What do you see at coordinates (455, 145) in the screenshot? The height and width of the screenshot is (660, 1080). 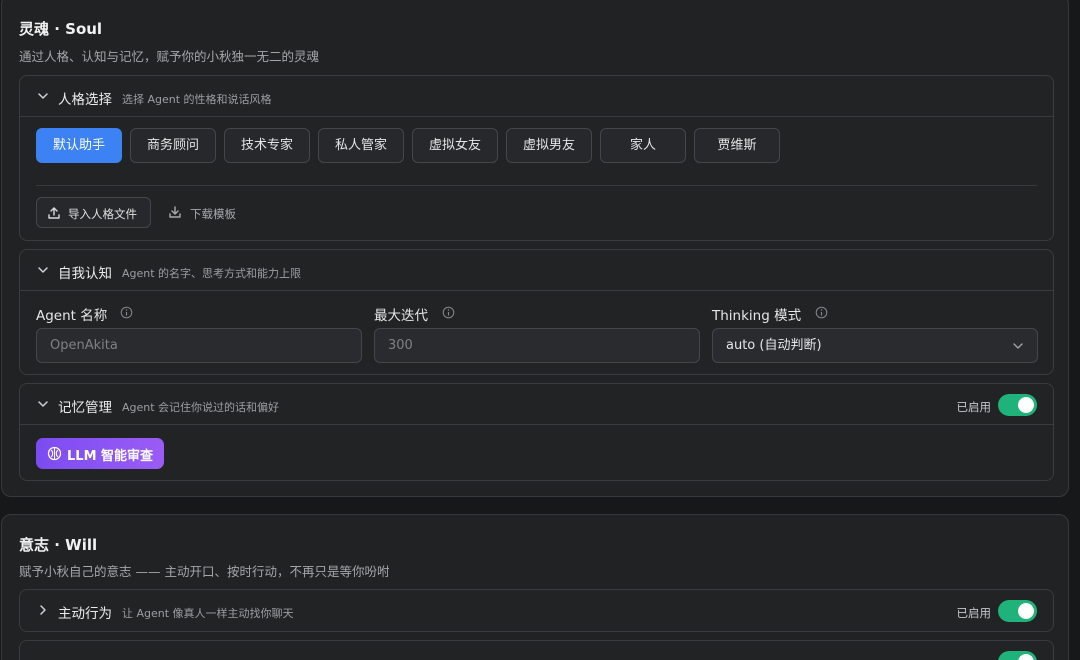 I see `persona-option-girlfriend: 虚拟女友` at bounding box center [455, 145].